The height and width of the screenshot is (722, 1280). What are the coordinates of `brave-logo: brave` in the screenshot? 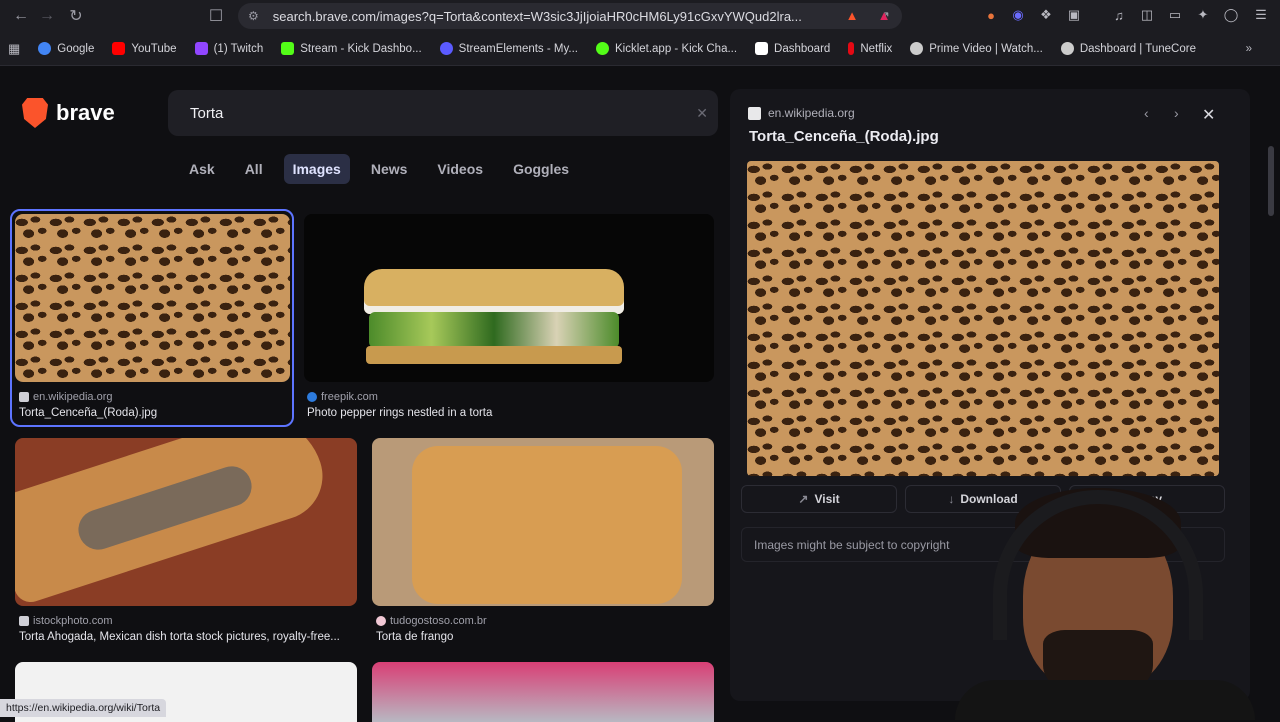 It's located at (68, 113).